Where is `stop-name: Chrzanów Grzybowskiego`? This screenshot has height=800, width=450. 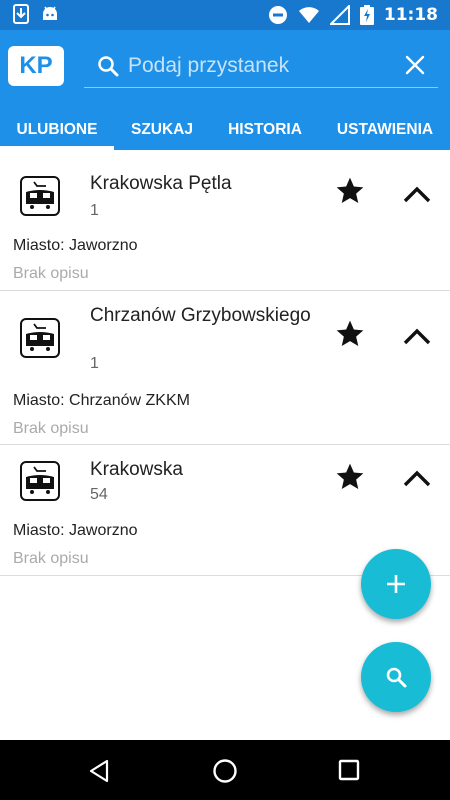
stop-name: Chrzanów Grzybowskiego is located at coordinates (200, 315).